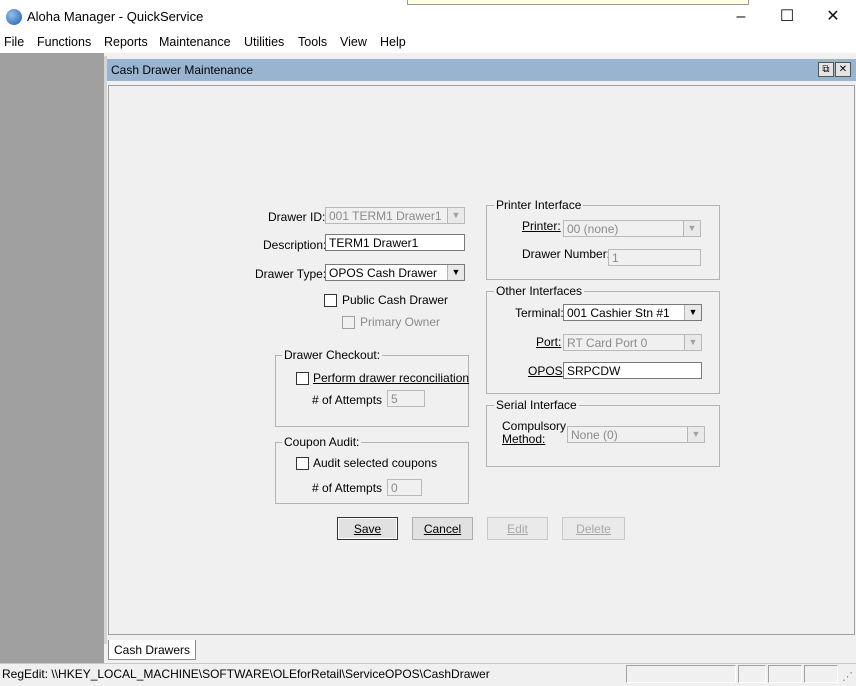  I want to click on child-window-title: Cash Drawer Maintenance, so click(182, 70).